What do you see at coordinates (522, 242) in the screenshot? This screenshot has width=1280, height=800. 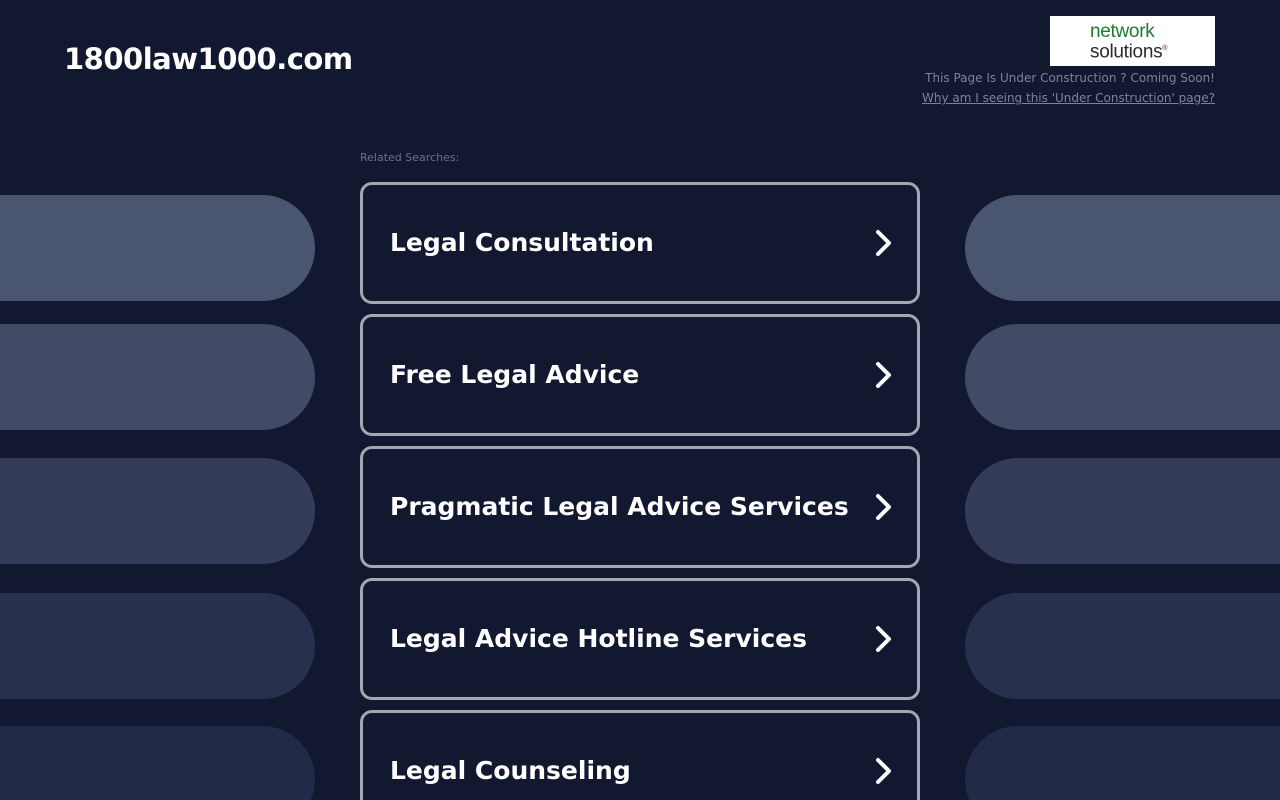 I see `related-search-label: Legal Consultation` at bounding box center [522, 242].